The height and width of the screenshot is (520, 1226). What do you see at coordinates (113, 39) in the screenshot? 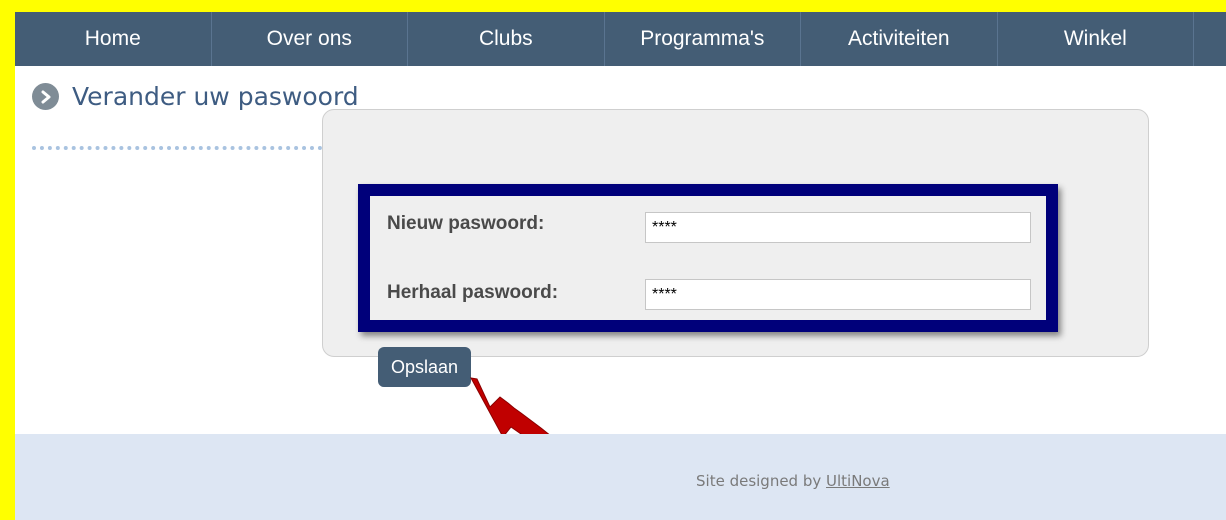
I see `nav-item-home: Home` at bounding box center [113, 39].